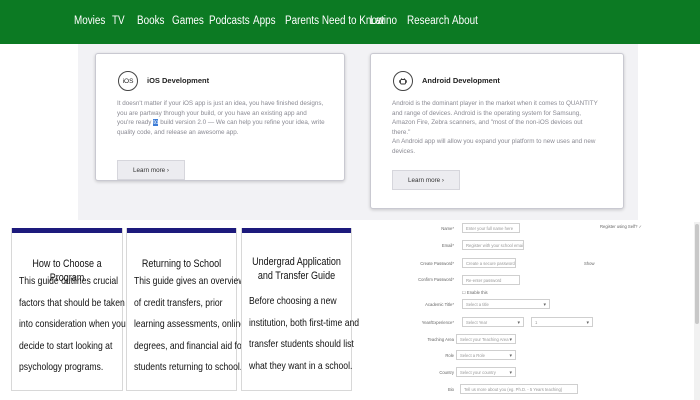 This screenshot has height=400, width=700. I want to click on ios-icon: iOS, so click(128, 81).